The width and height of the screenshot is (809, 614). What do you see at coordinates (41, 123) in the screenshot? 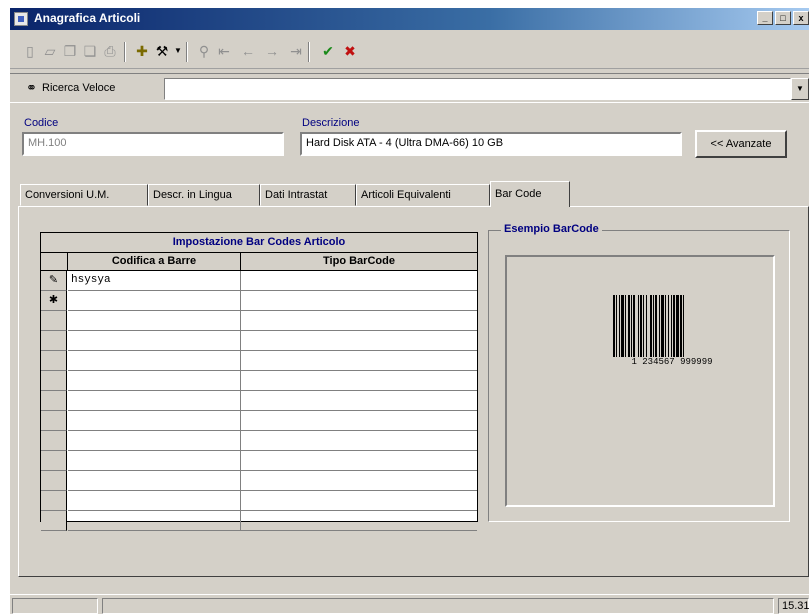
I see `codice-label: Codice` at bounding box center [41, 123].